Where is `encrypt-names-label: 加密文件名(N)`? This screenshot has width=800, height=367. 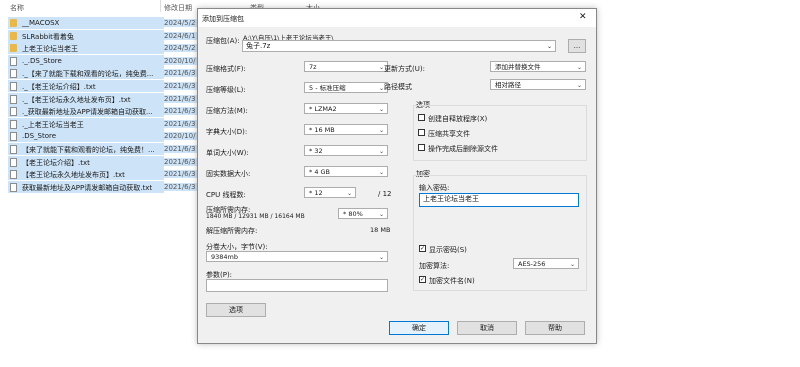 encrypt-names-label: 加密文件名(N) is located at coordinates (452, 281).